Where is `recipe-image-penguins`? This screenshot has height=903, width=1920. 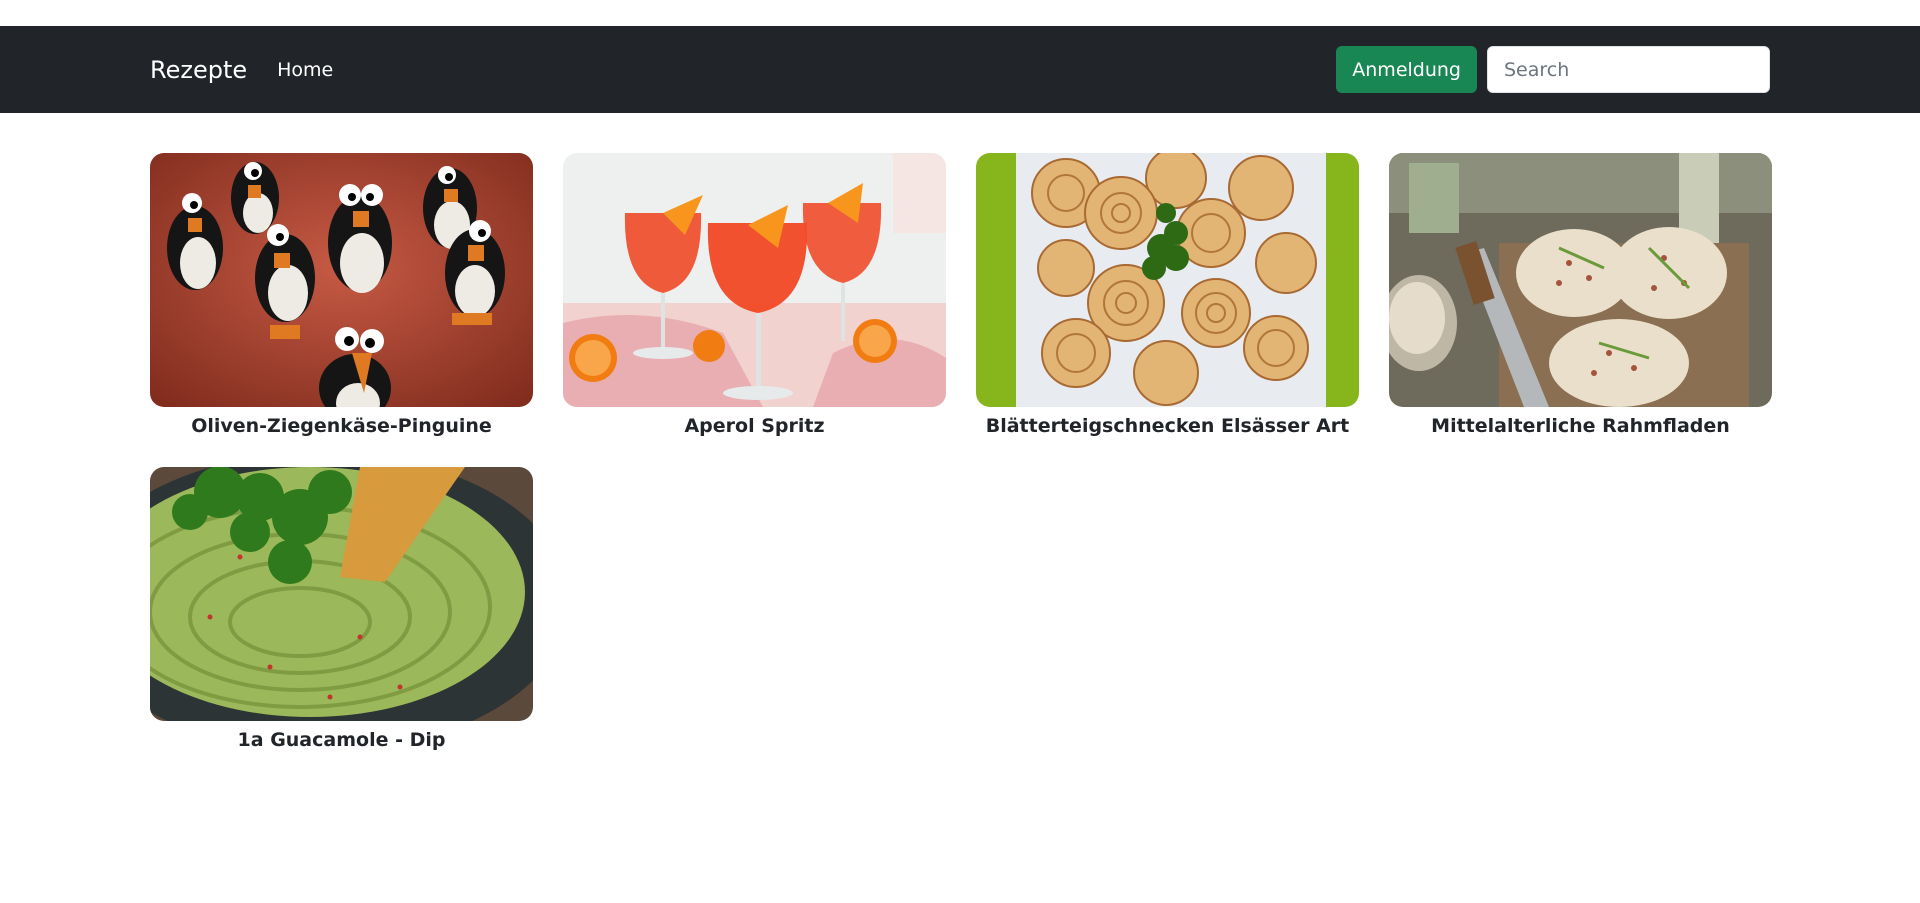
recipe-image-penguins is located at coordinates (341, 280).